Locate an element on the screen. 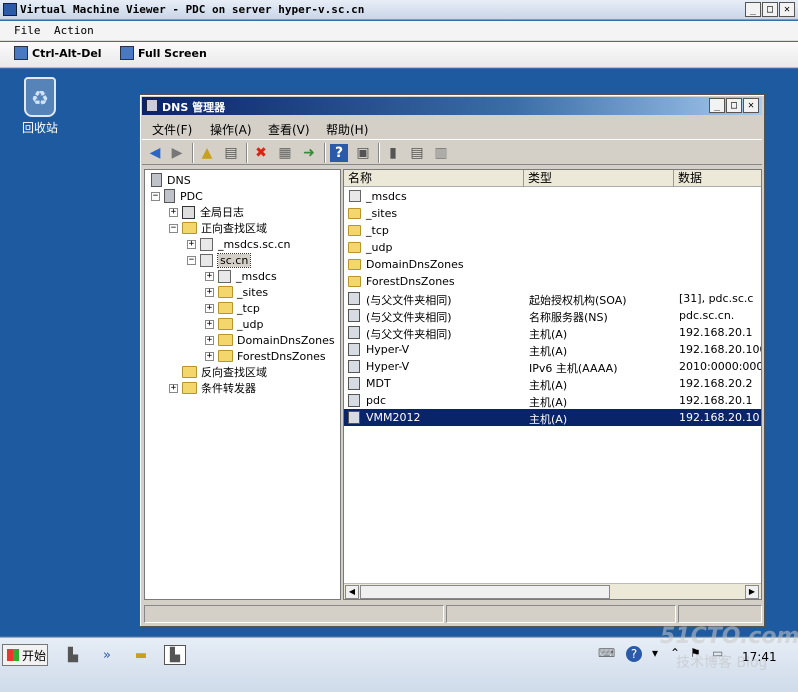 The width and height of the screenshot is (798, 692). copy-icon: ▥ is located at coordinates (441, 153).